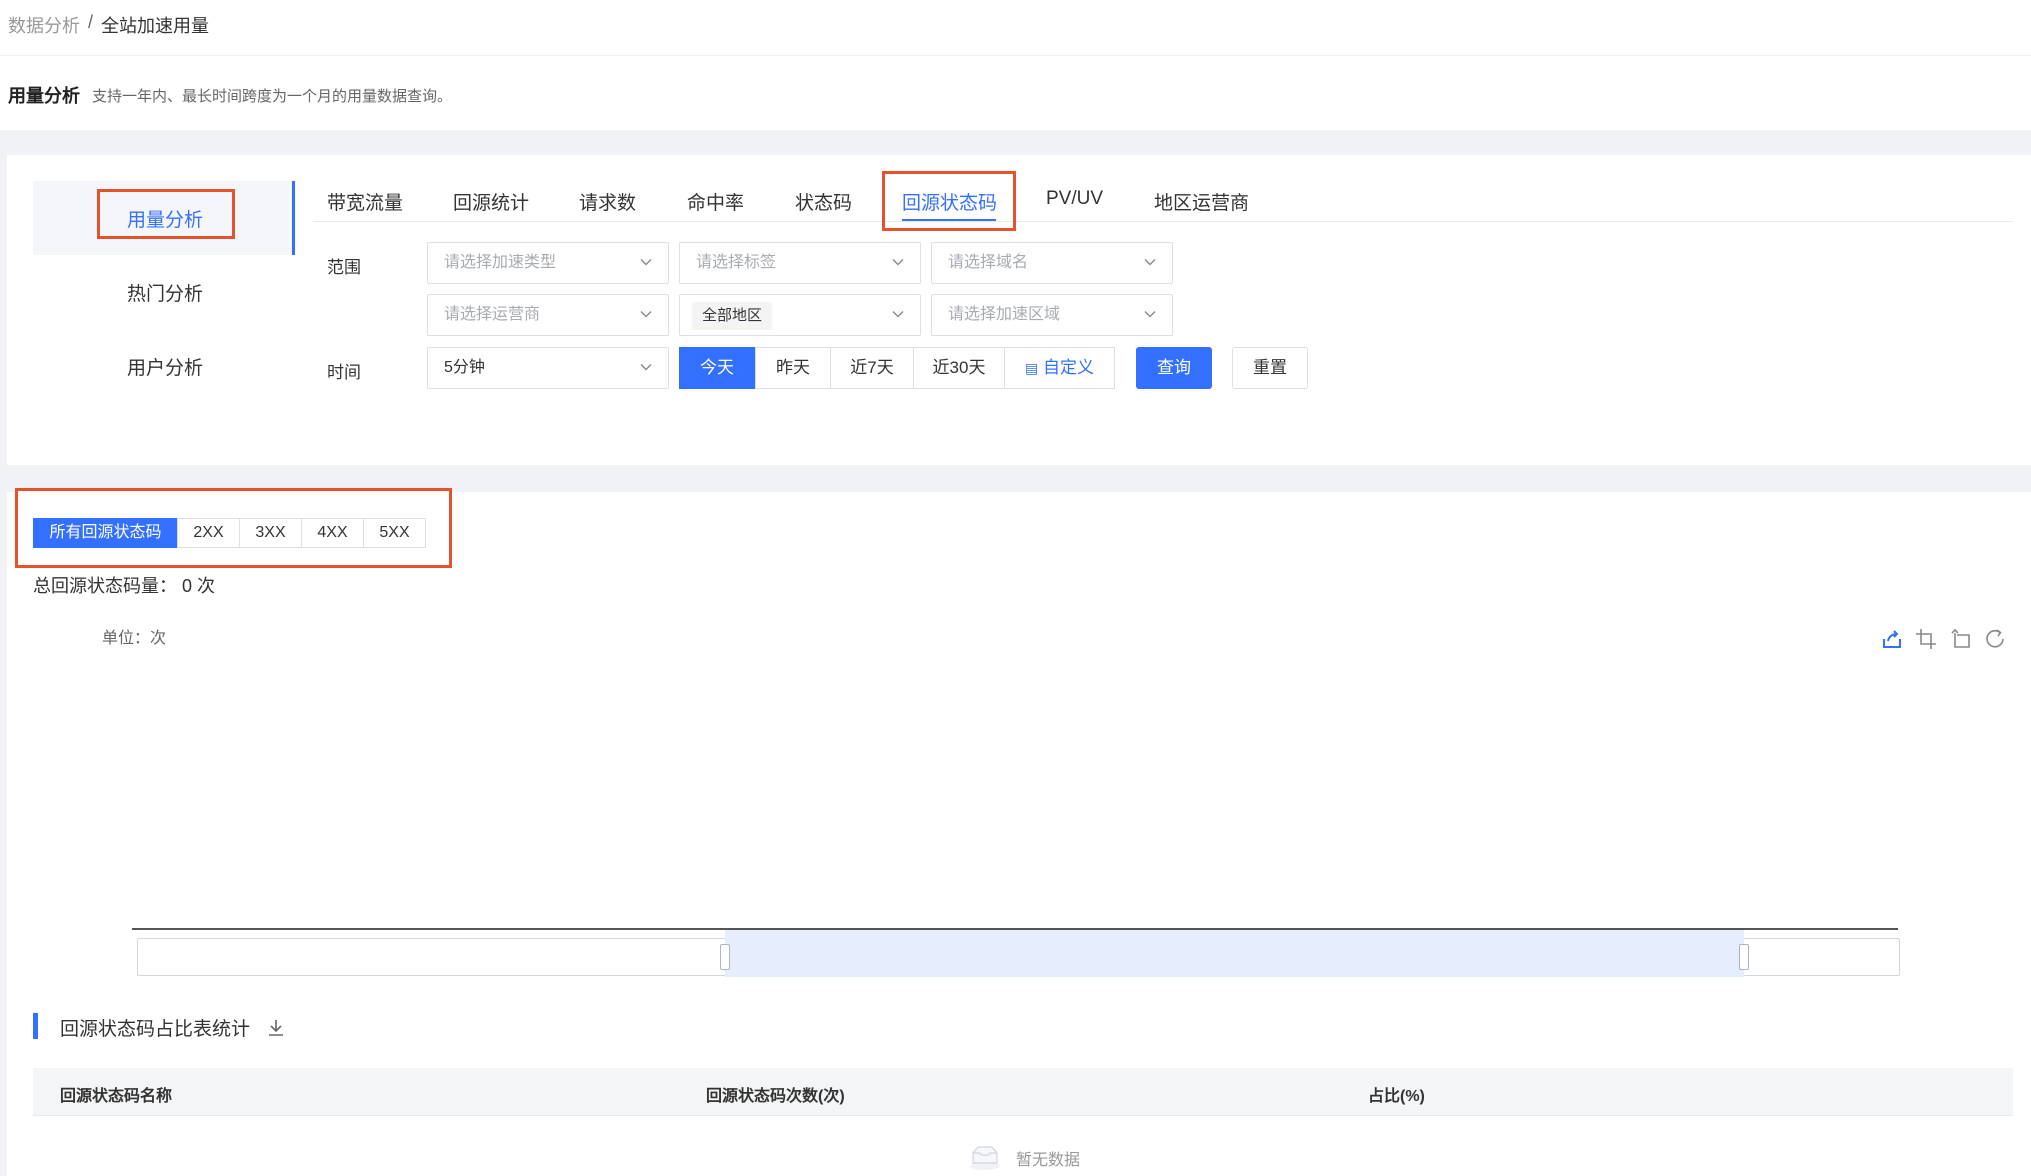 The height and width of the screenshot is (1176, 2031). I want to click on tab-hit-rate: 命中率, so click(715, 201).